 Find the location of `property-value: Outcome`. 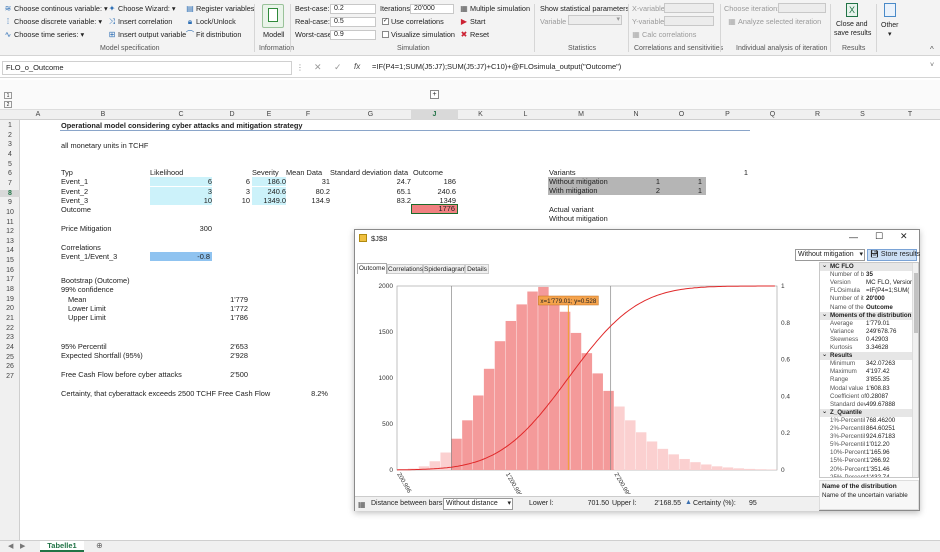

property-value: Outcome is located at coordinates (879, 307).